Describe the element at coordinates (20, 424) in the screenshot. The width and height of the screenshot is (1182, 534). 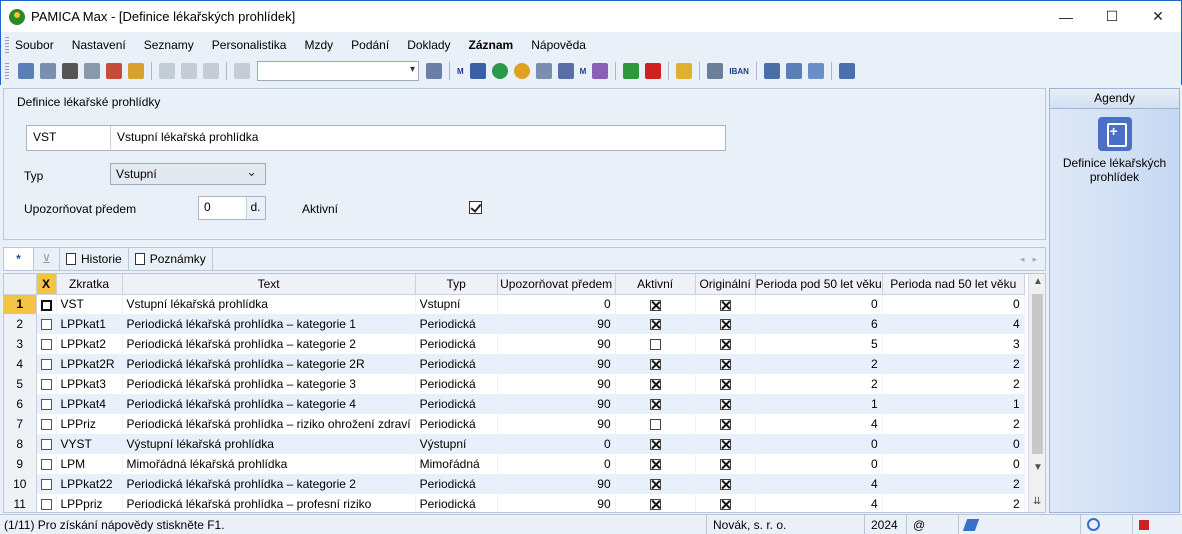
I see `row-number: 7` at that location.